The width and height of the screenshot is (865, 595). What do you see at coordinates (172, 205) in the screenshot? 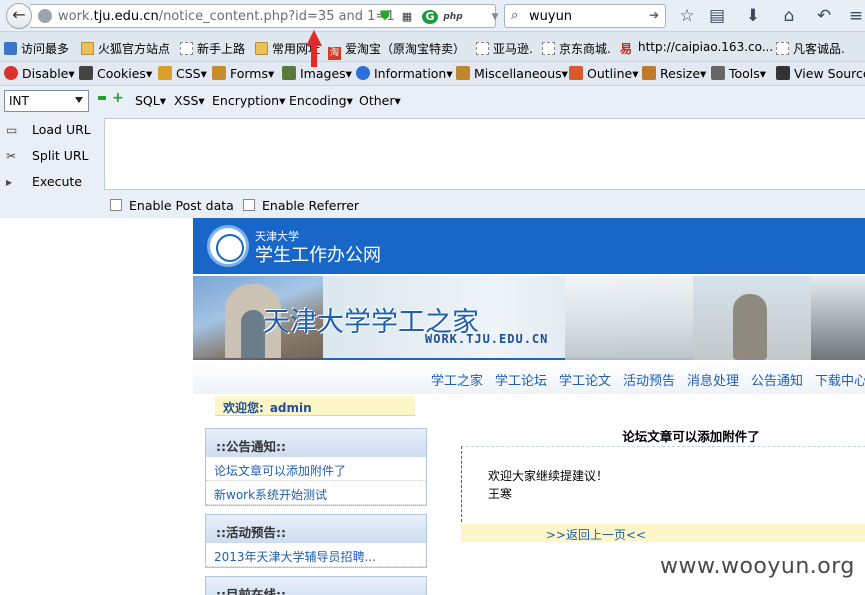
I see `enable-post-data-checkbox: Enable Post data` at bounding box center [172, 205].